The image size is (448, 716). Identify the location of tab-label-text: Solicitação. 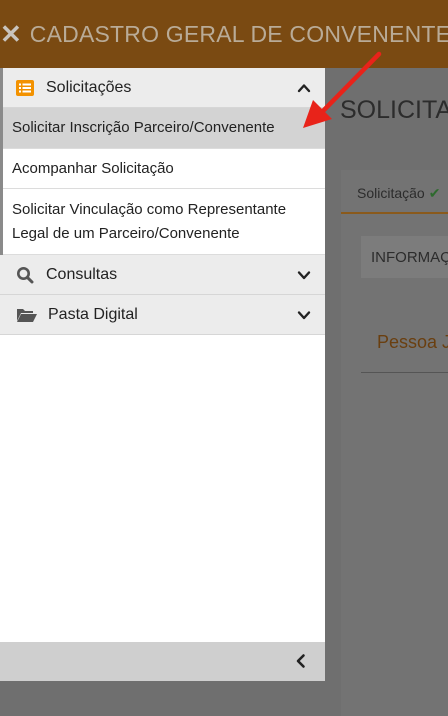
(391, 193).